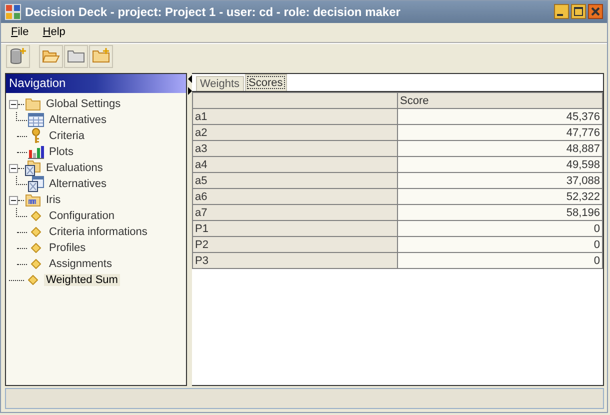  I want to click on collapse-arrows-icon, so click(190, 85).